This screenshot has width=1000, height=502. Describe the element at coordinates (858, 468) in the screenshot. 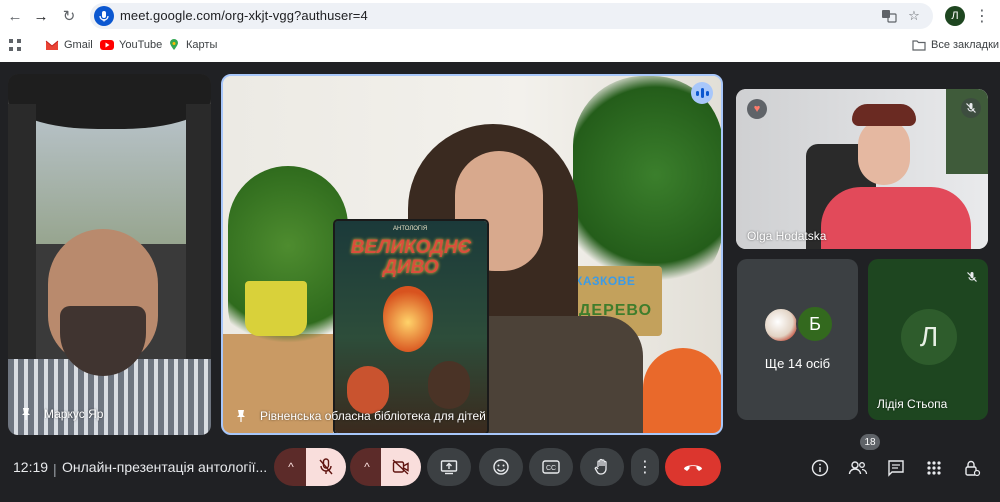

I see `people-icon` at that location.